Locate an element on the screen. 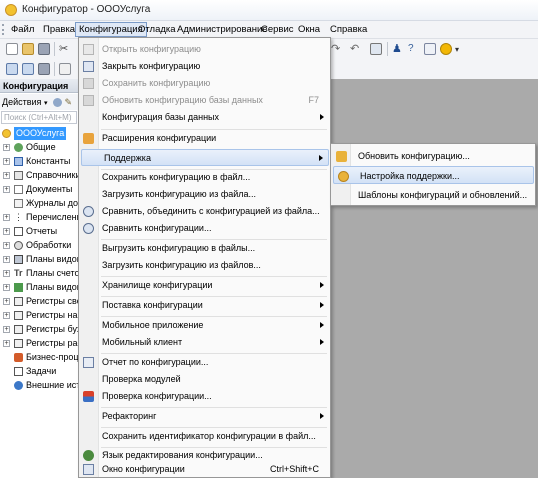 The width and height of the screenshot is (538, 478). config-icon is located at coordinates (65, 69).